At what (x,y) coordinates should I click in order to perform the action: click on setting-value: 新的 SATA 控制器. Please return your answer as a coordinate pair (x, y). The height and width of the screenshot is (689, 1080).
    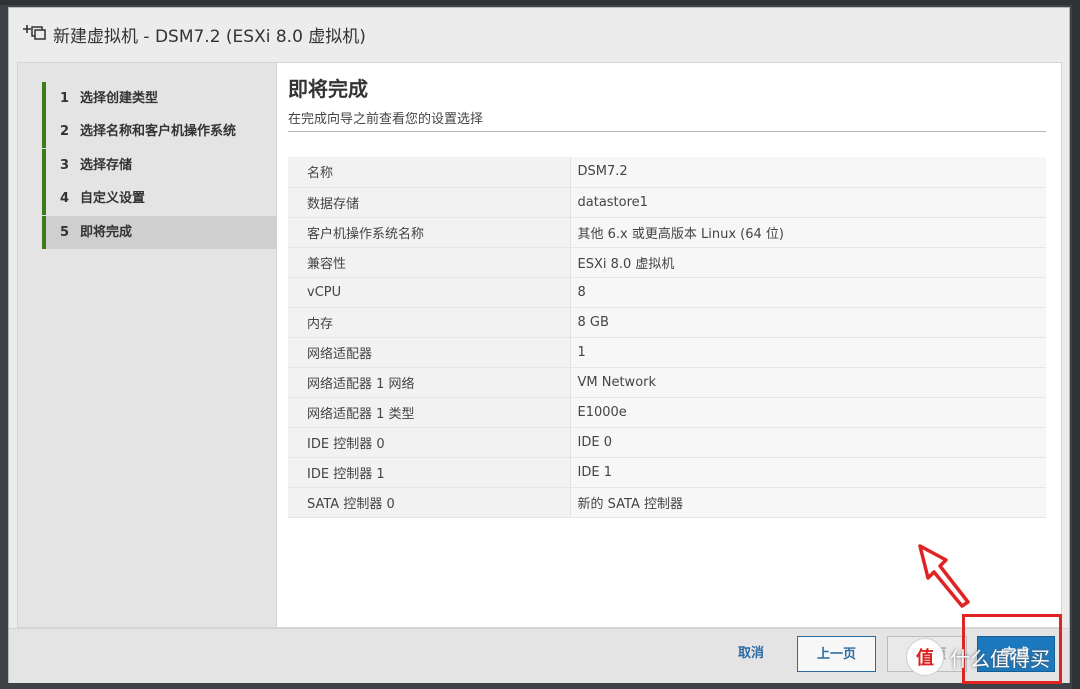
    Looking at the image, I should click on (808, 502).